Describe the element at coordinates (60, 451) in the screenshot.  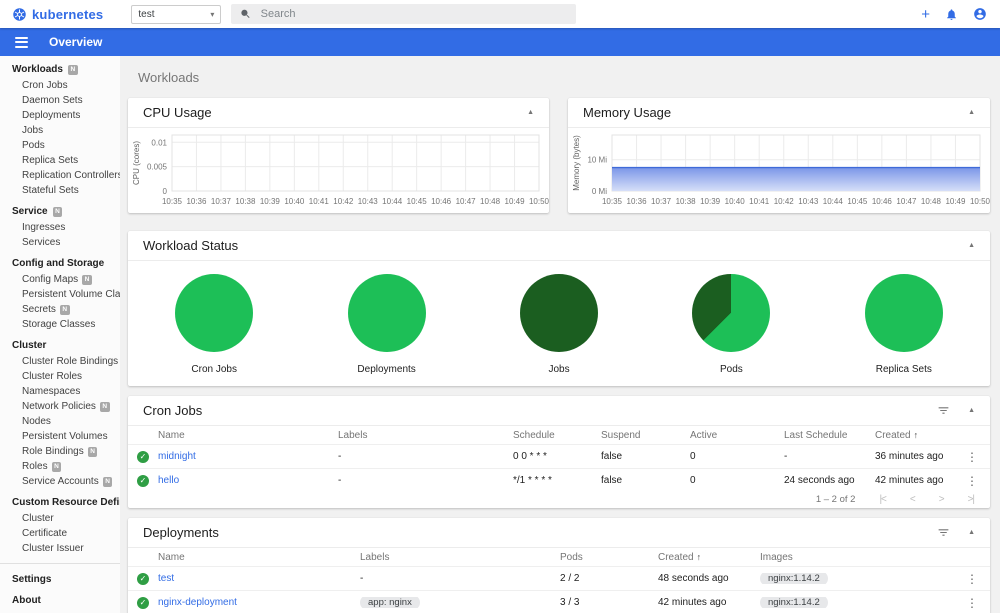
I see `sidebar-item-role-bindings: Role Bindings N` at that location.